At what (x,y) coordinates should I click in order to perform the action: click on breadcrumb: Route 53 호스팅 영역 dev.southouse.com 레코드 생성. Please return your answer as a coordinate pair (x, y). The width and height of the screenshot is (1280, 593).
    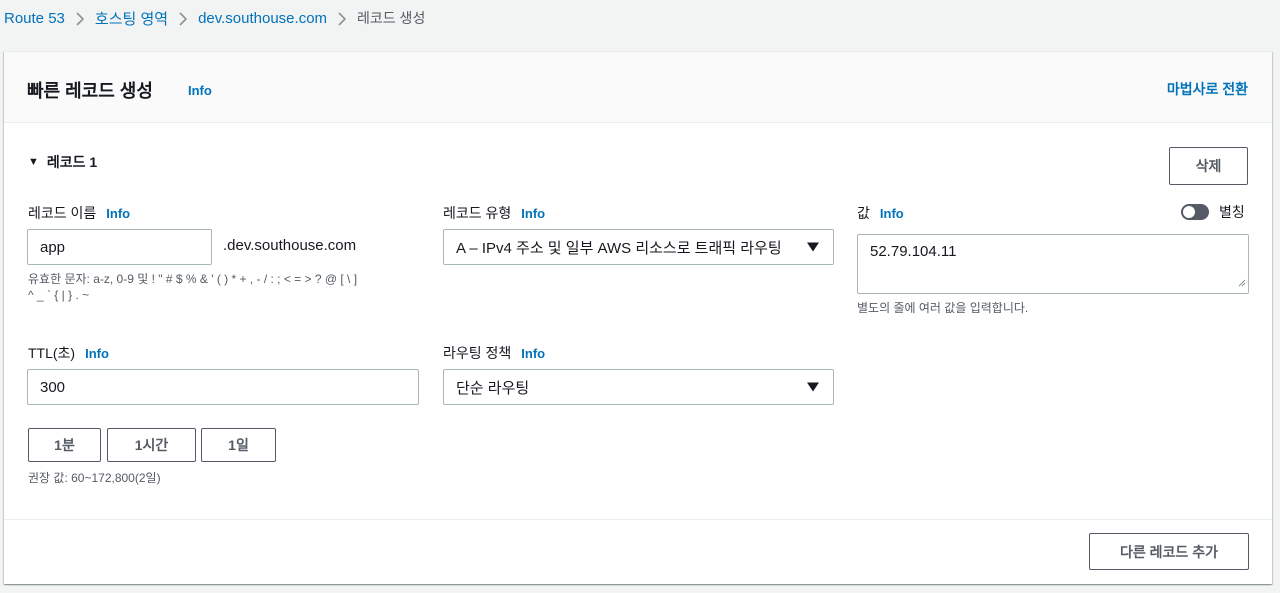
    Looking at the image, I should click on (214, 18).